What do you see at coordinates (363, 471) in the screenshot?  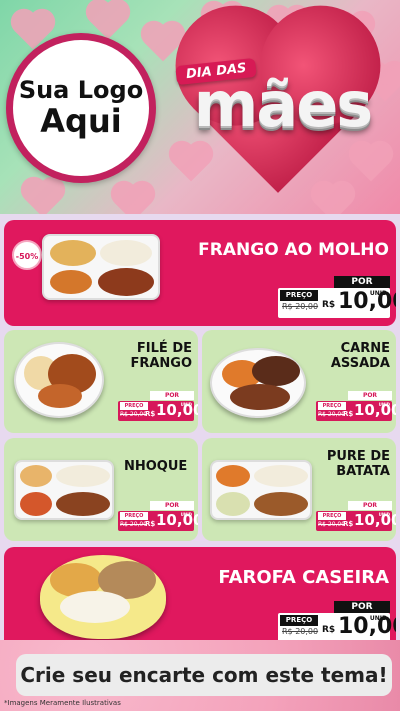 I see `product-name-line2: BATATA` at bounding box center [363, 471].